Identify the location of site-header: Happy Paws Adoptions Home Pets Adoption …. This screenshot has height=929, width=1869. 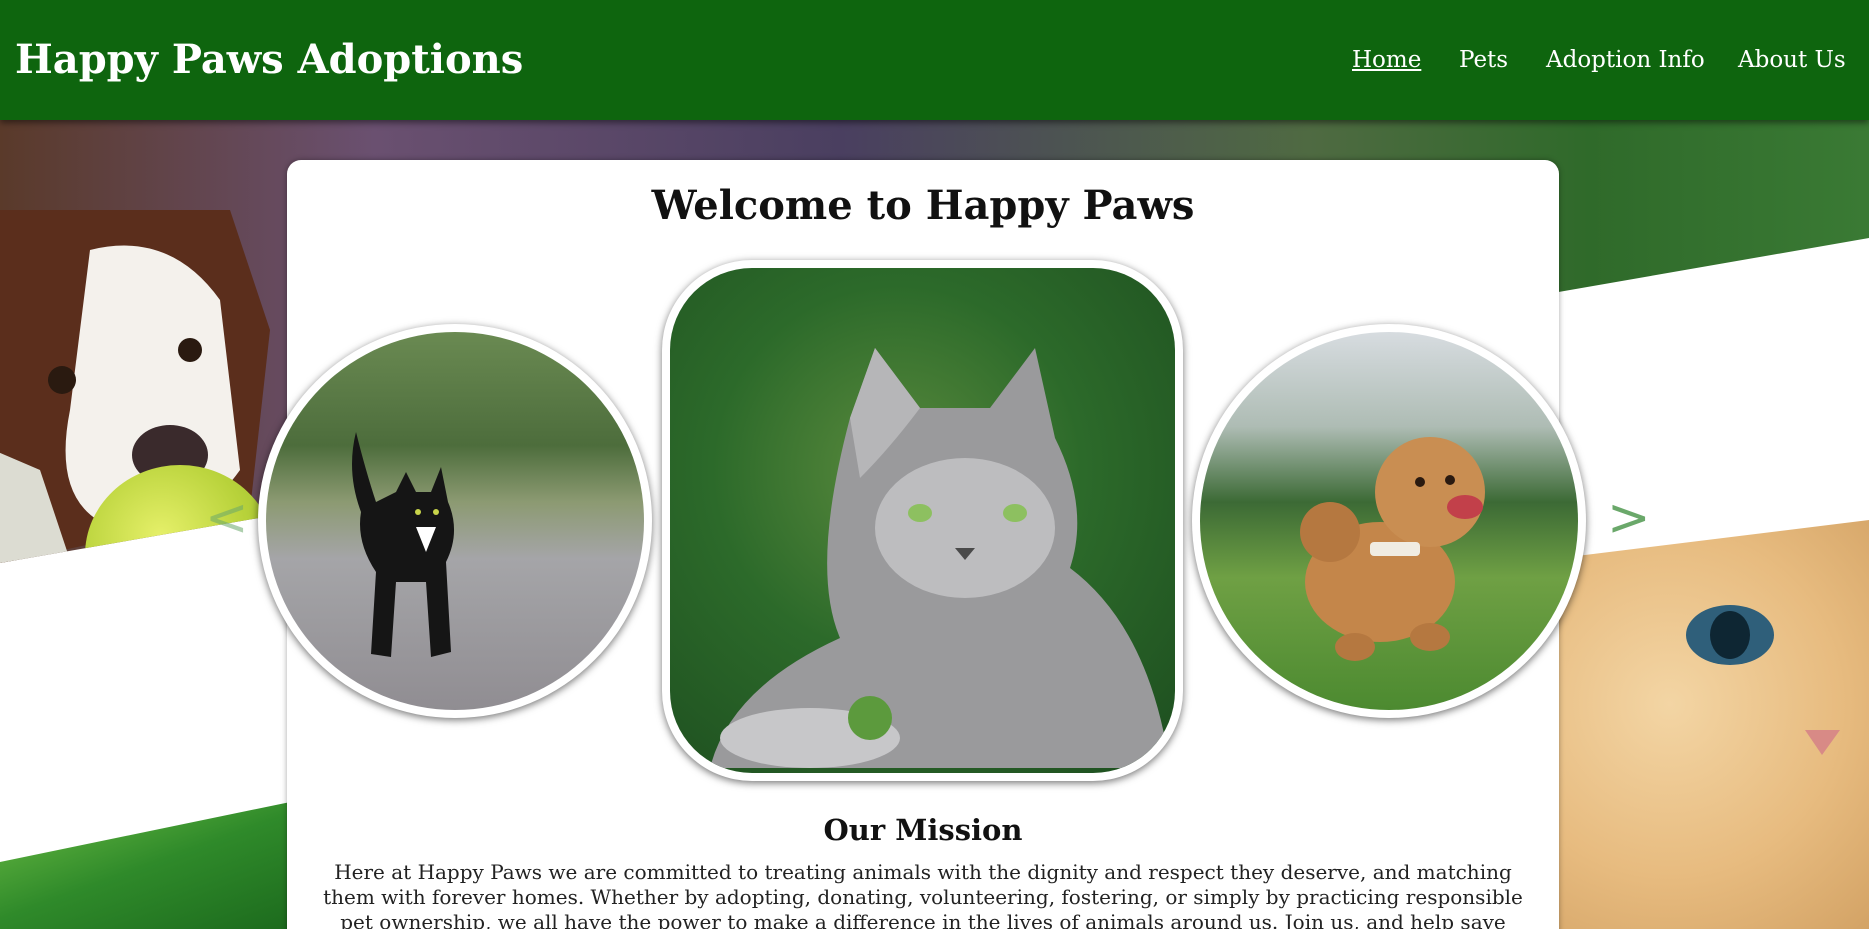
(934, 60).